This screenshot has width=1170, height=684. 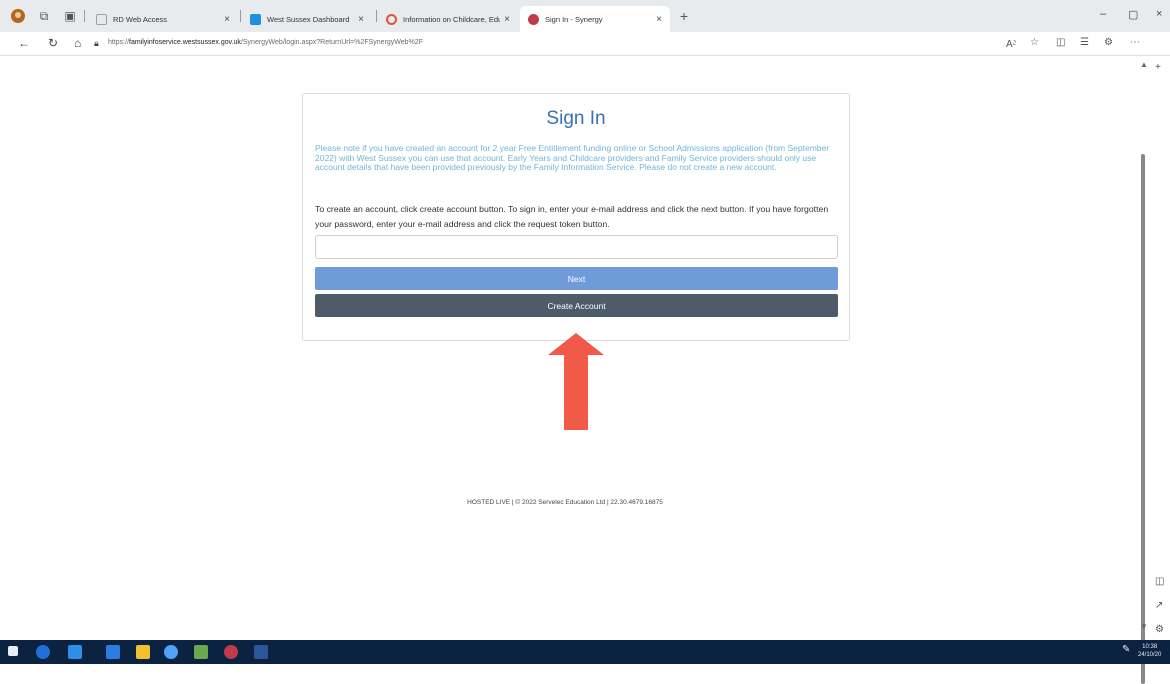 I want to click on edge-browser-icon, so click(x=171, y=652).